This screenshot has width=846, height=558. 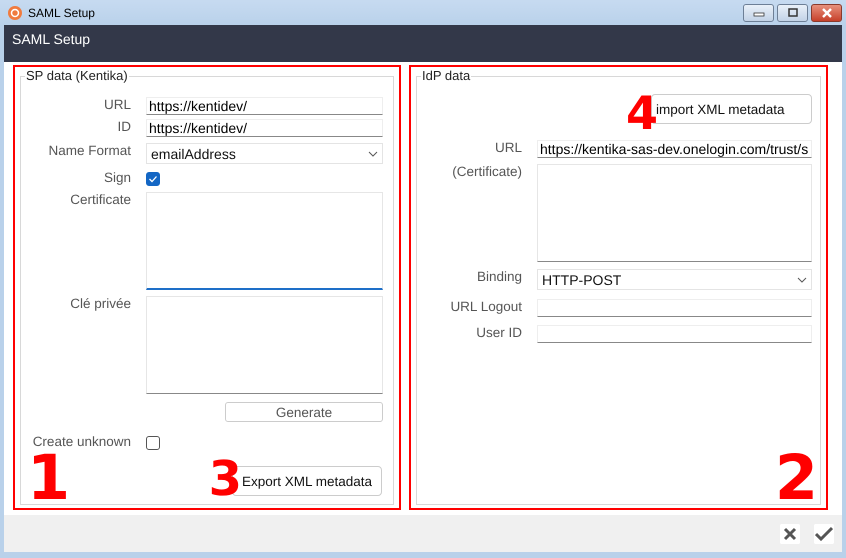 I want to click on input-field: https://kentika-sas-dev.onelogin.com/trust/s, so click(x=674, y=149).